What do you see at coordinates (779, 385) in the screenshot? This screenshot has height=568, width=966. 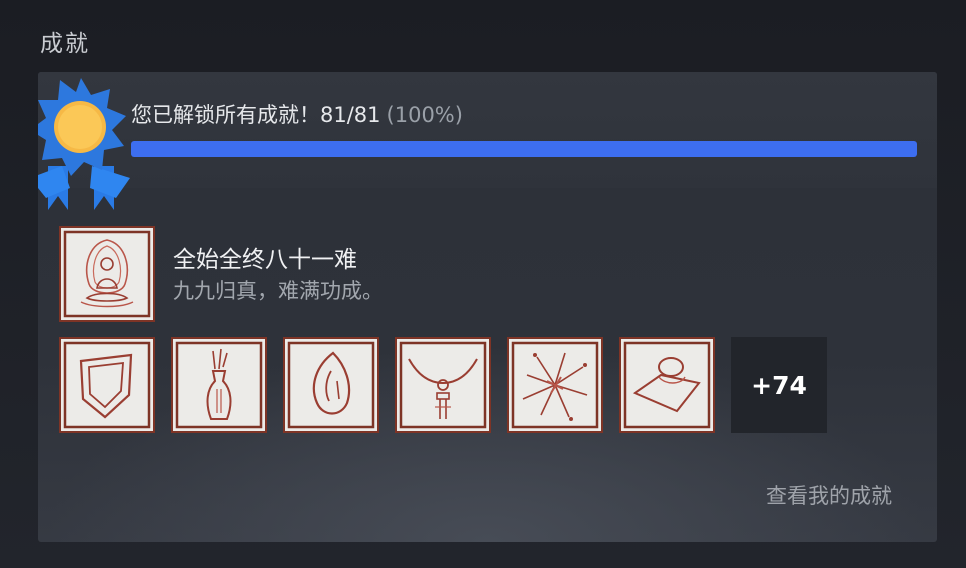 I see `more-achievements-tile: +74` at bounding box center [779, 385].